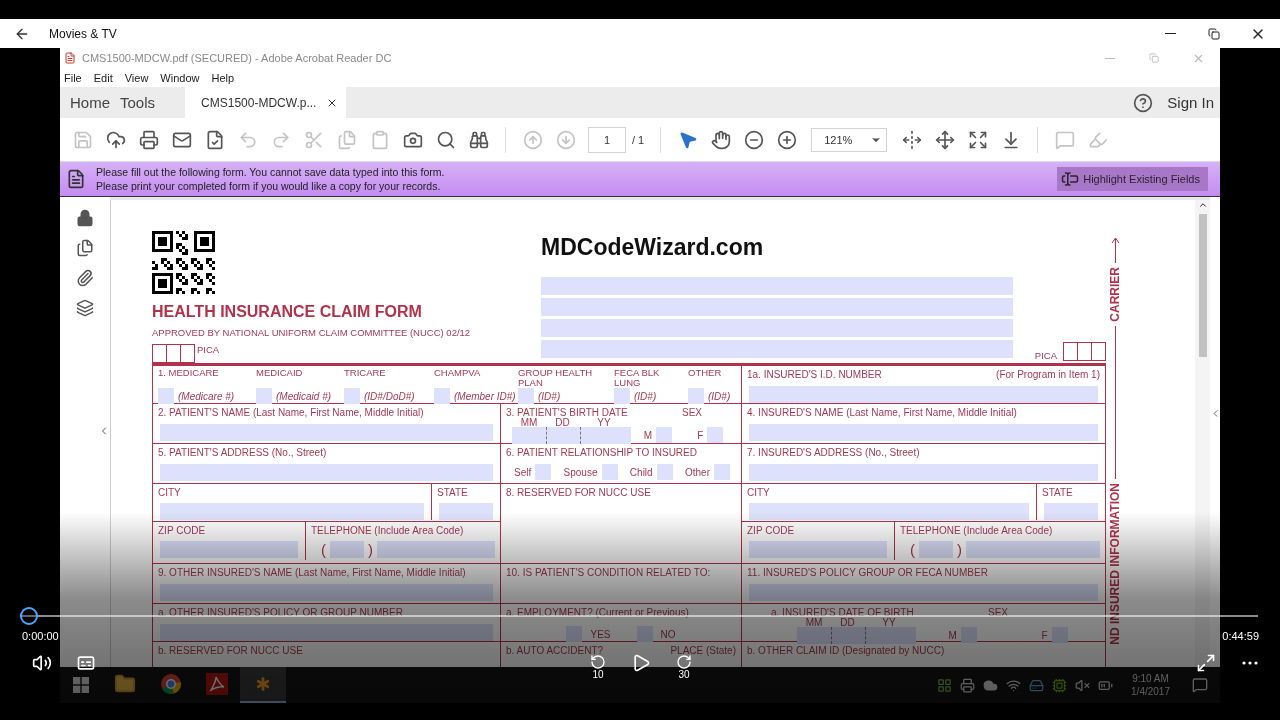  I want to click on tab: Tools, so click(143, 102).